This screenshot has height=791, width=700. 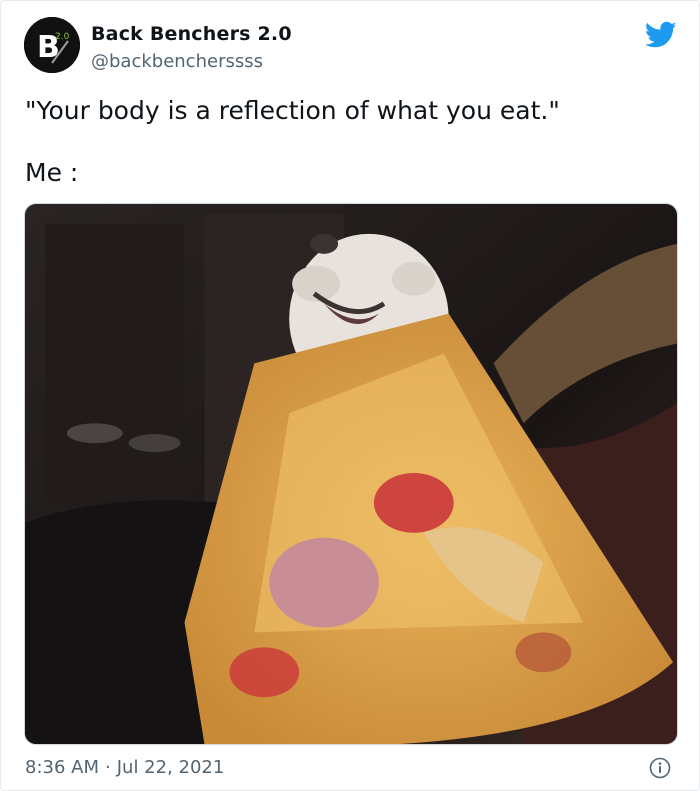 What do you see at coordinates (191, 34) in the screenshot?
I see `author-display-name: Back Benchers 2.0` at bounding box center [191, 34].